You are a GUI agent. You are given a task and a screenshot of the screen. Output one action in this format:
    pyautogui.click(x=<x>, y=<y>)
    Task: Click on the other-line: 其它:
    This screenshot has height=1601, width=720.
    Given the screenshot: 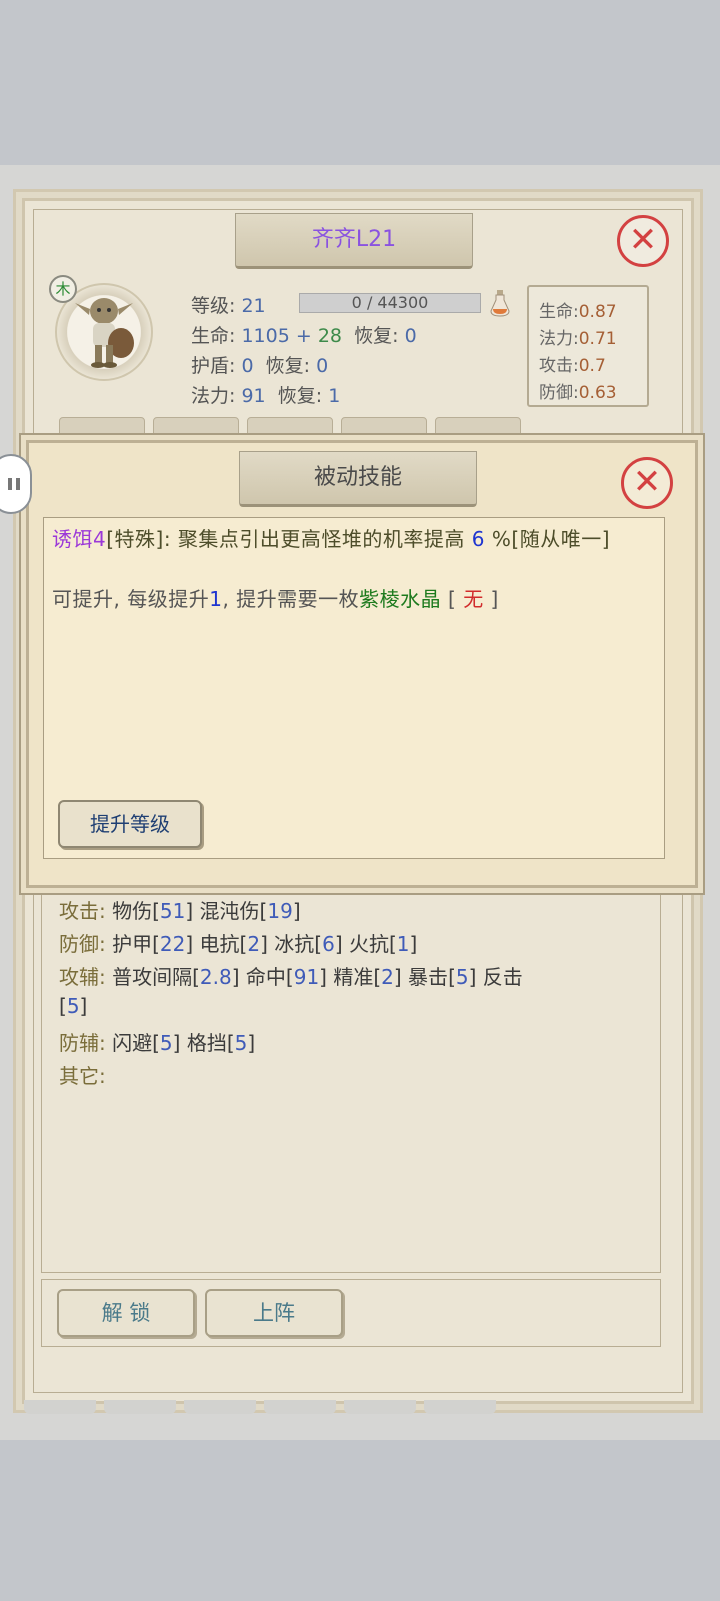 What is the action you would take?
    pyautogui.click(x=82, y=1074)
    